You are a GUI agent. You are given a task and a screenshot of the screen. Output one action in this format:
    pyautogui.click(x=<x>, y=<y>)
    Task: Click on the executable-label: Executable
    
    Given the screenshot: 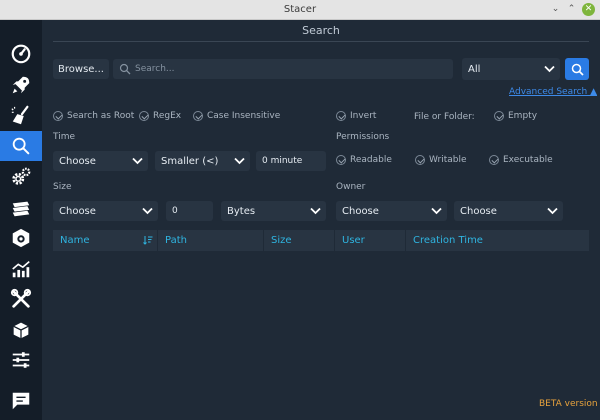 What is the action you would take?
    pyautogui.click(x=528, y=160)
    